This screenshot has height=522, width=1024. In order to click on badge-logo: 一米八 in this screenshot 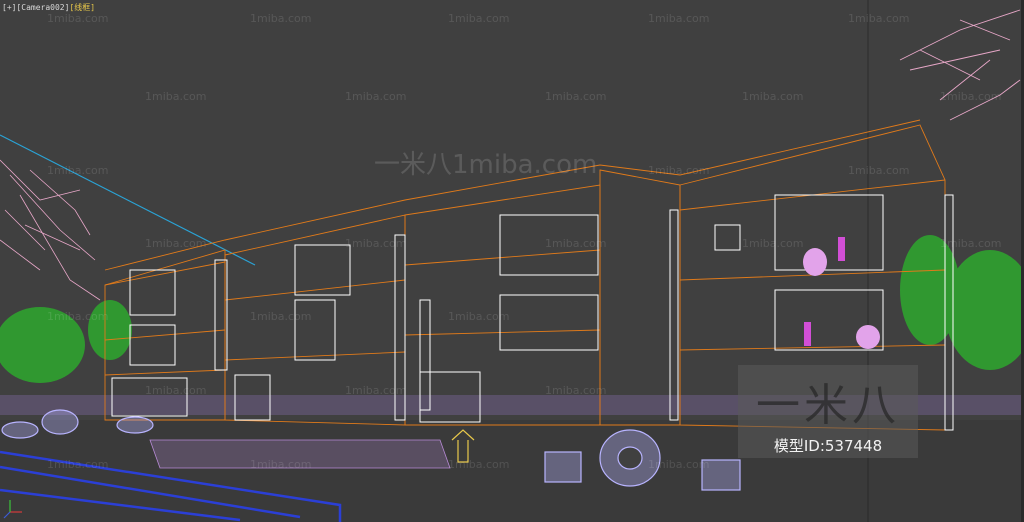, I will do `click(828, 405)`.